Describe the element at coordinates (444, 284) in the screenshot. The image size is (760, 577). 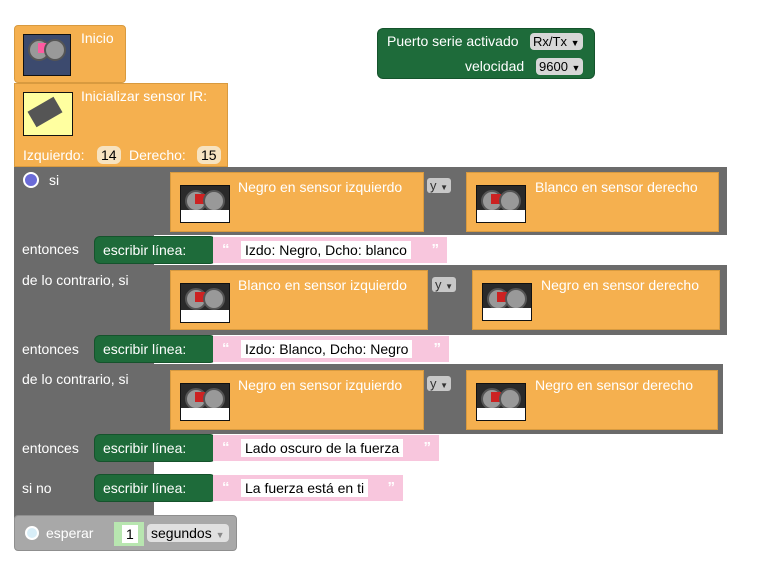
I see `and-dropdown-2: y ▼` at that location.